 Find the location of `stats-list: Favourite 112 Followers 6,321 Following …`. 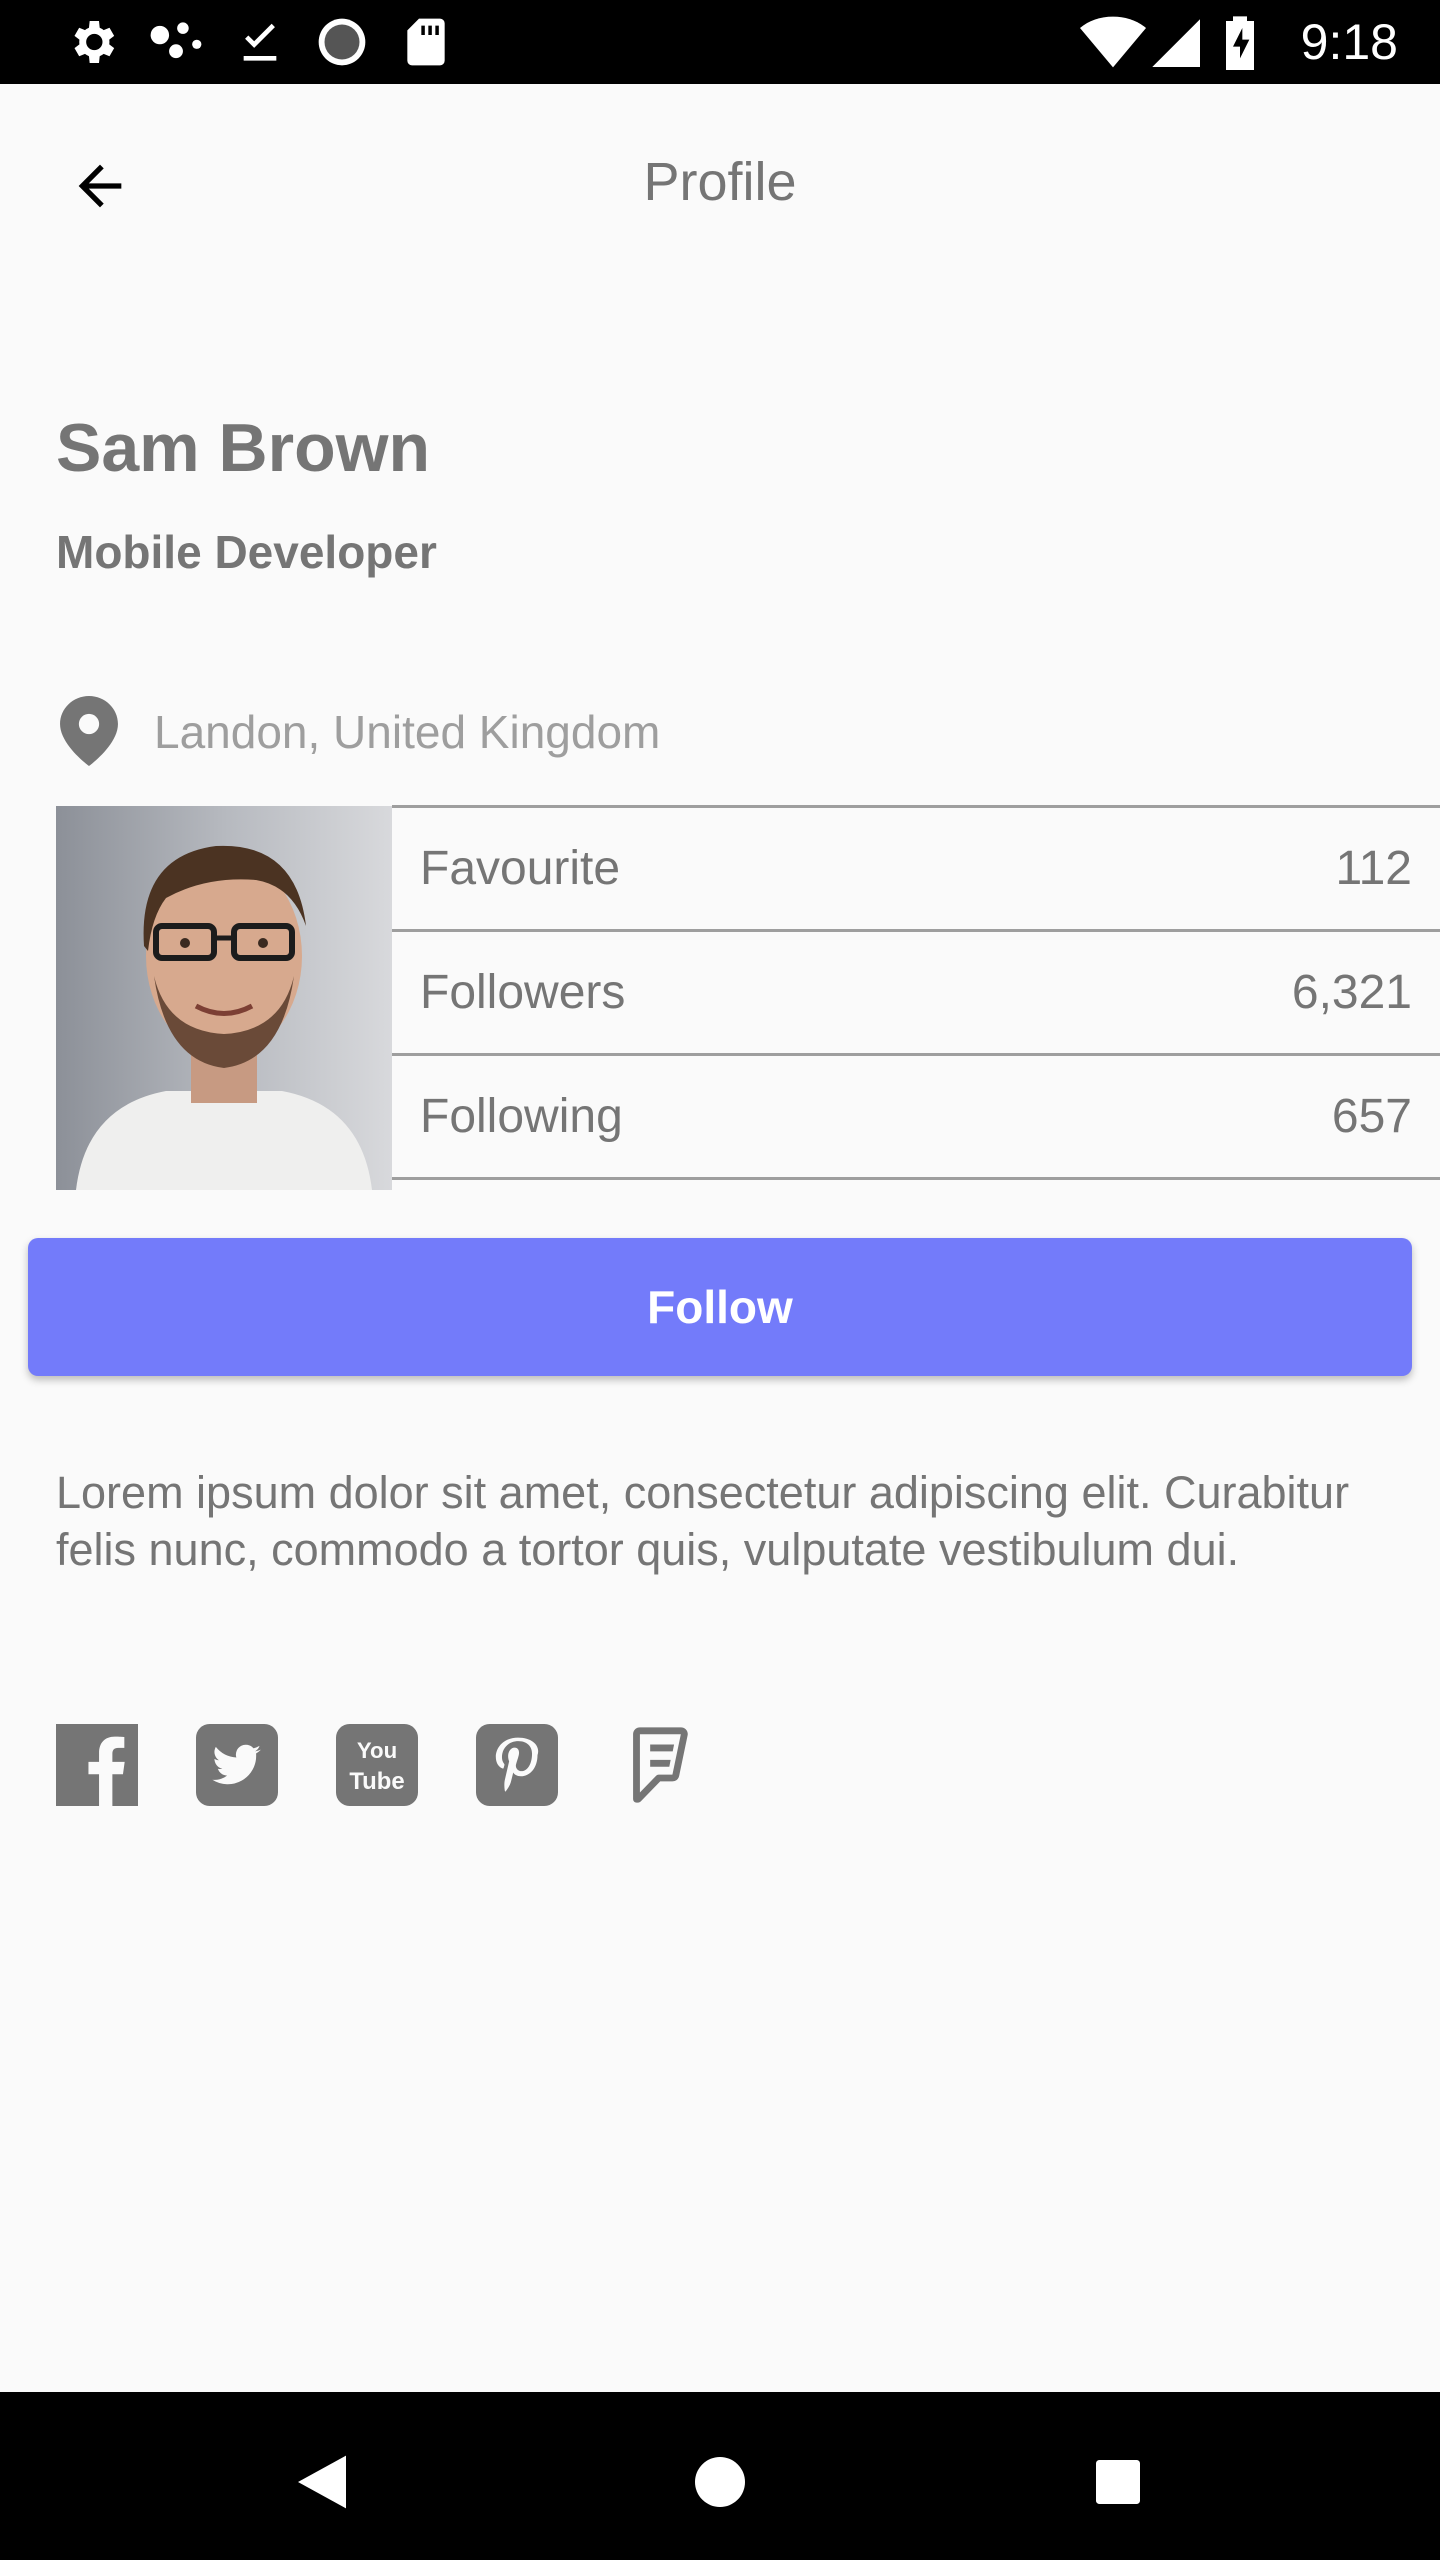

stats-list: Favourite 112 Followers 6,321 Following … is located at coordinates (916, 992).